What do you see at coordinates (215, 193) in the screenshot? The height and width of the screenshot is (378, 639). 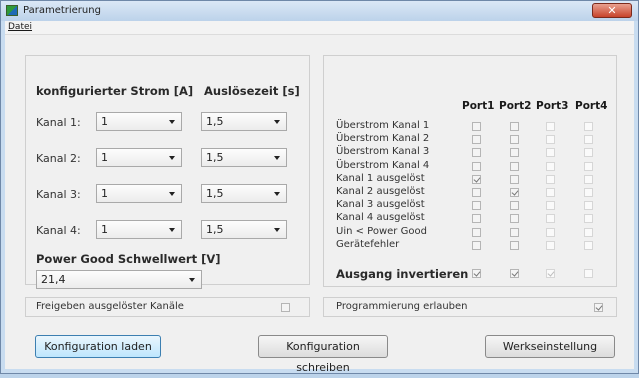 I see `channel-3-time-value: 1,5` at bounding box center [215, 193].